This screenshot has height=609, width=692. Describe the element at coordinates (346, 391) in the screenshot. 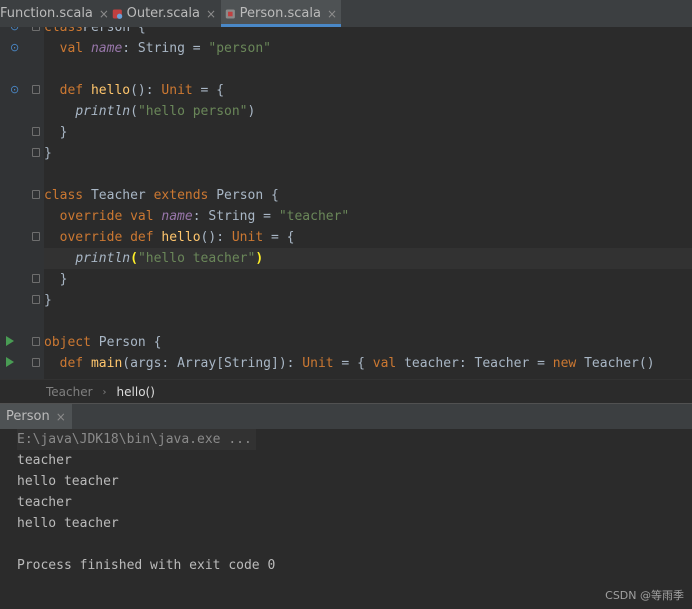

I see `breadcrumb: Teacher › hello()` at that location.